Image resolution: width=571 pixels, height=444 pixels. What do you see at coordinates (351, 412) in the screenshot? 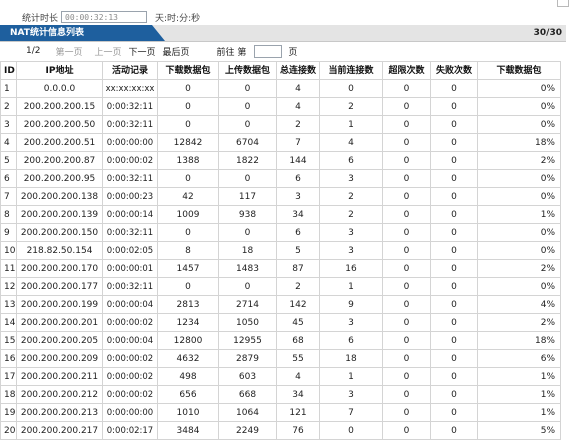
I see `cell-current-connections: 7` at bounding box center [351, 412].